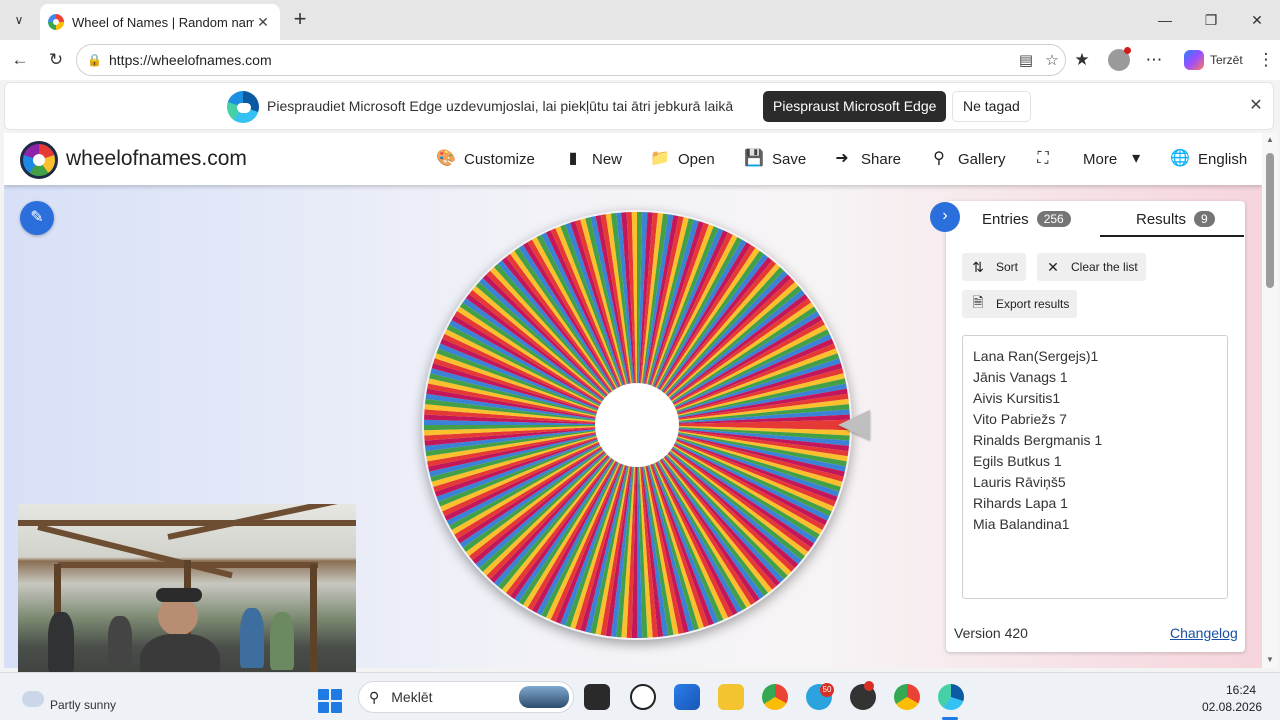 The height and width of the screenshot is (720, 1280). What do you see at coordinates (1266, 60) in the screenshot?
I see `sidebar-more-icon: ⋮` at bounding box center [1266, 60].